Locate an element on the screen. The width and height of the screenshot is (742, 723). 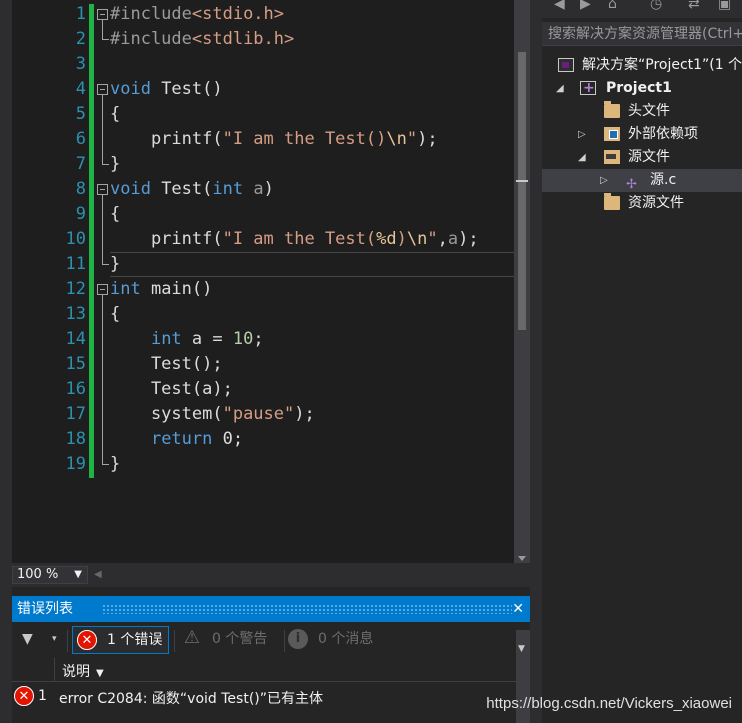
code-line: return 0; is located at coordinates (315, 439).